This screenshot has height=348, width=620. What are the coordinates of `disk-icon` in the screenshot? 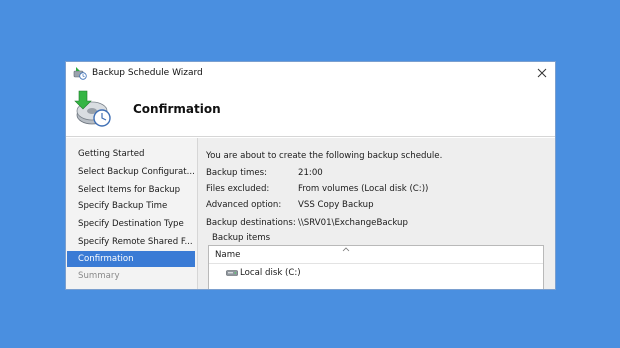 It's located at (232, 273).